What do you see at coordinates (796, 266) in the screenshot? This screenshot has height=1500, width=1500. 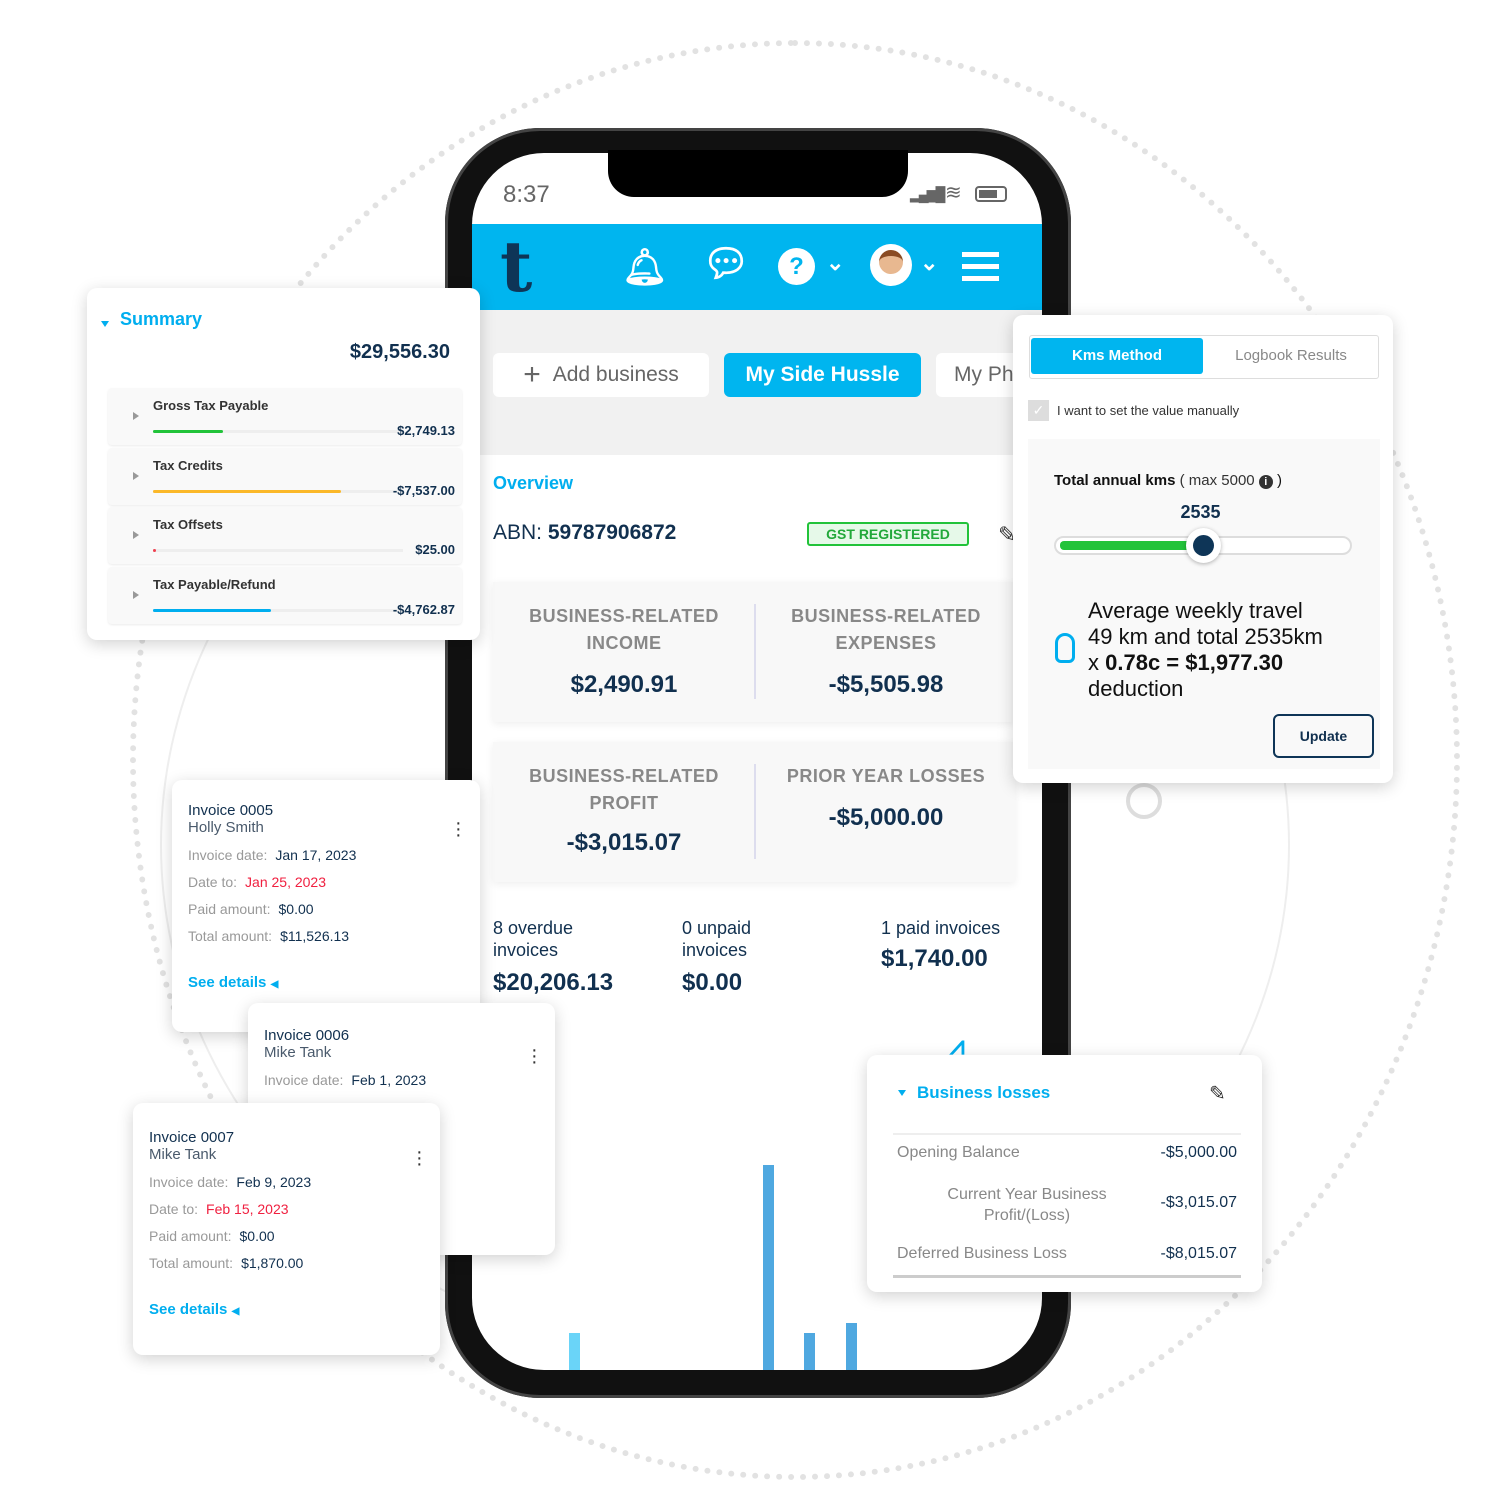 I see `help-icon: ?` at bounding box center [796, 266].